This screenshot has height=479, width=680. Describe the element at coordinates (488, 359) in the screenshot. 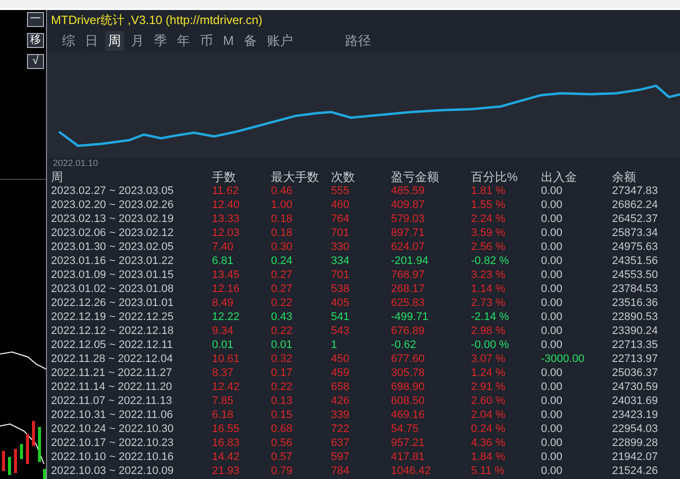

I see `table-cell-text: 3.07 %` at that location.